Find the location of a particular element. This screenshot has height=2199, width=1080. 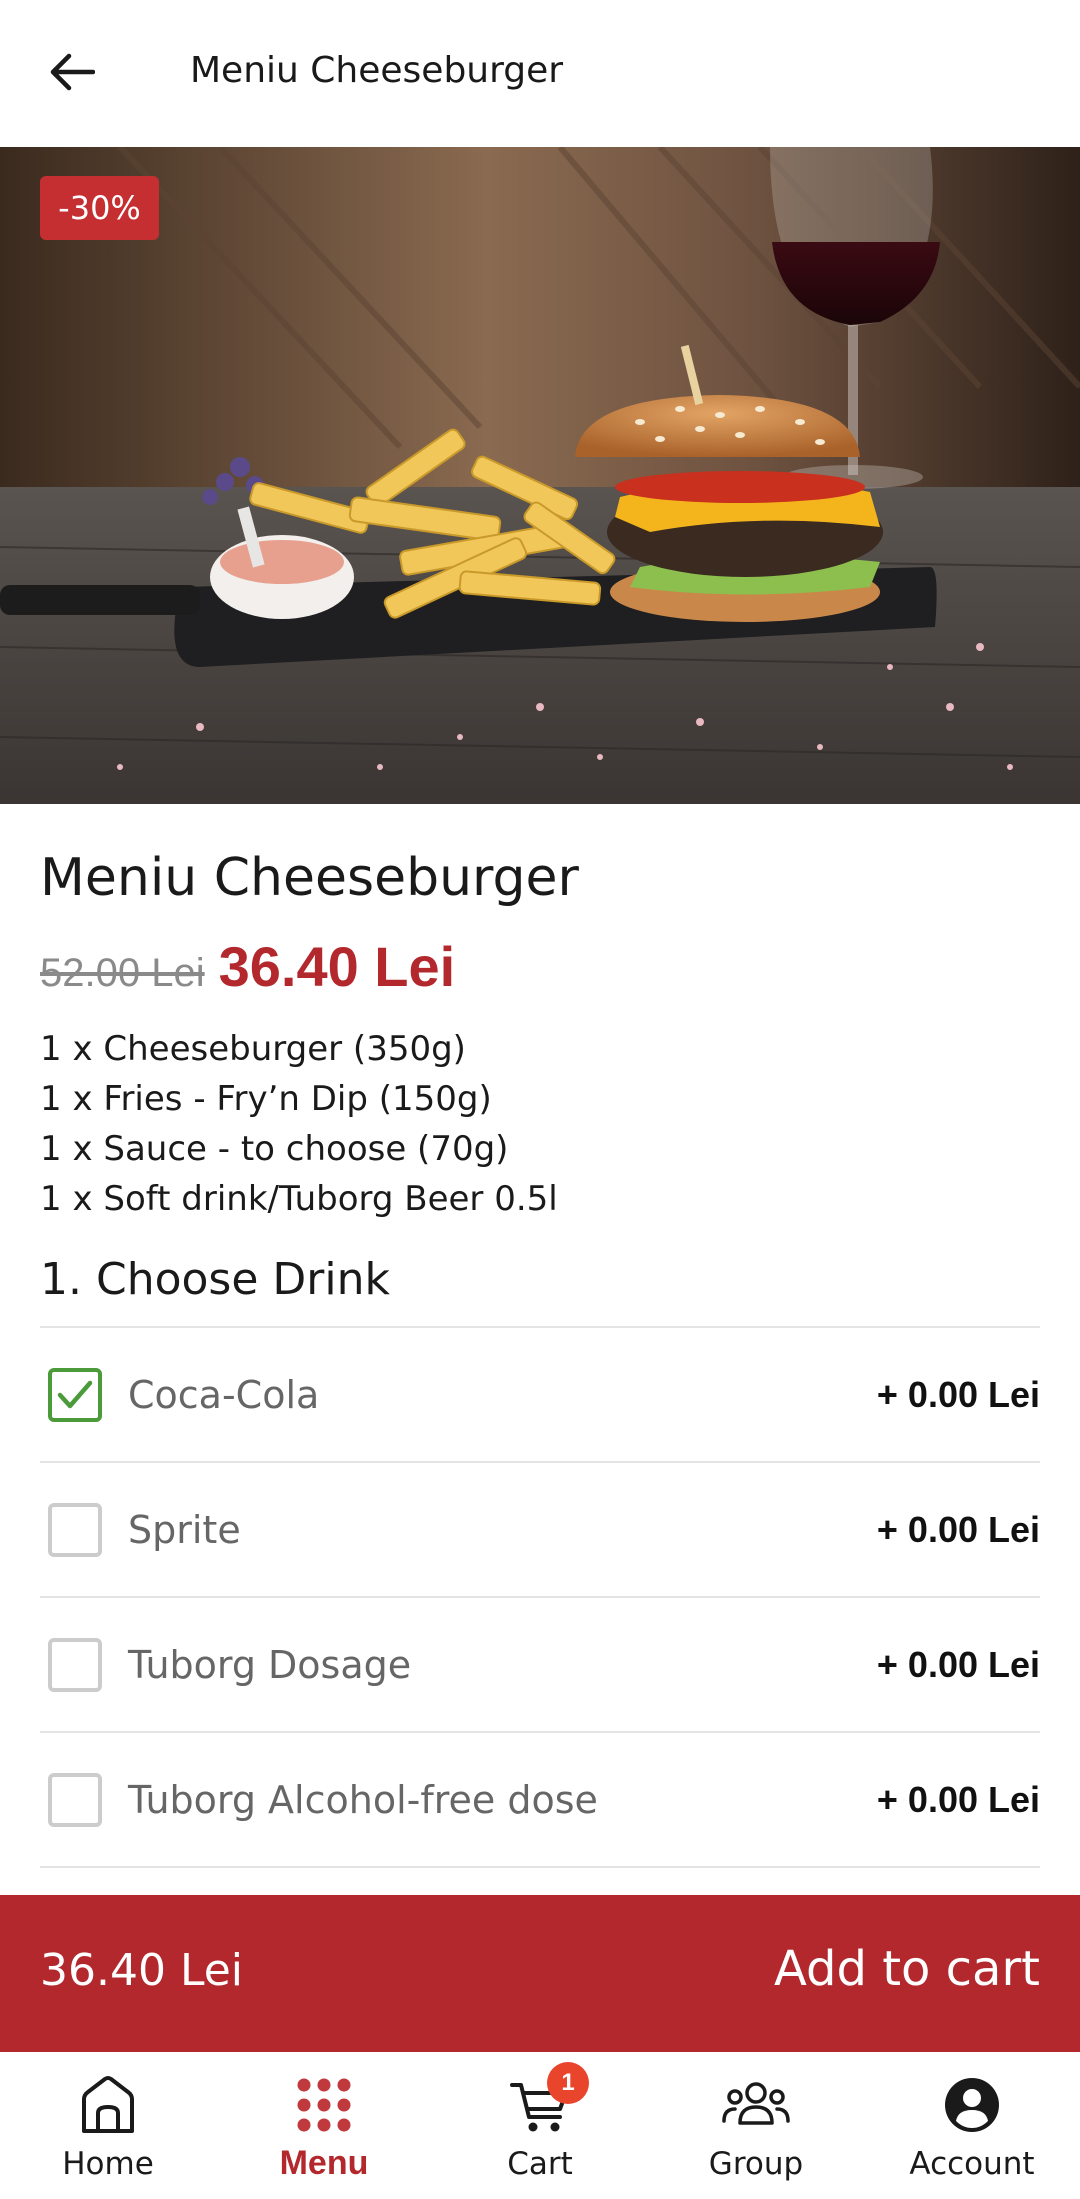

home-icon is located at coordinates (108, 2105).